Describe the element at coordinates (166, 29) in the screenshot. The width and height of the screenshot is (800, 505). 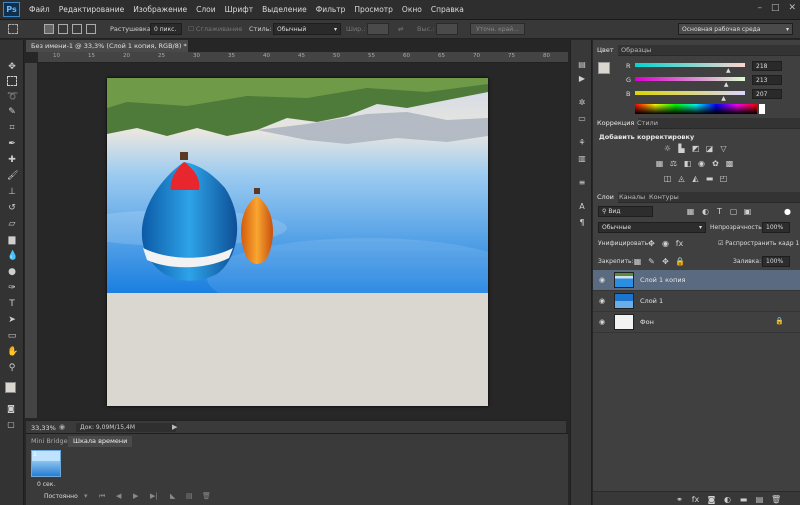
I see `feather-input: 0 пикс.` at that location.